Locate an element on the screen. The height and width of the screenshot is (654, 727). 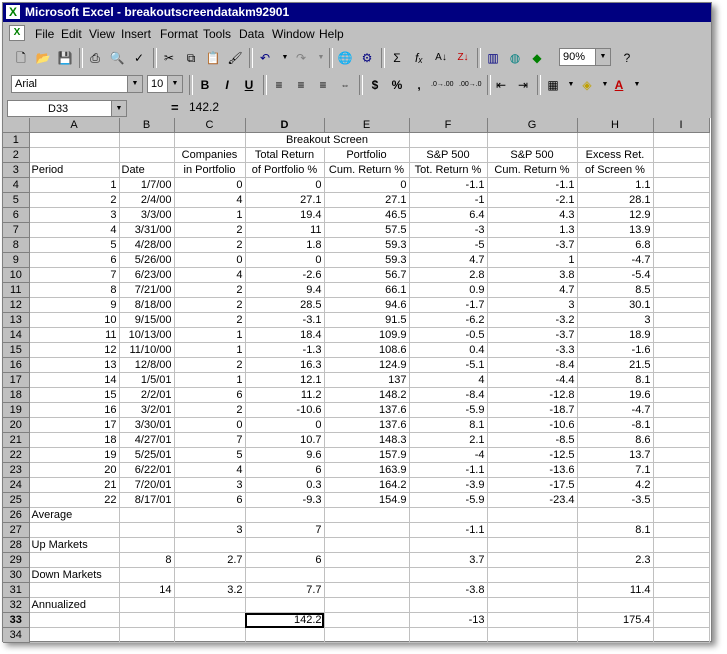
cell-A17: 14 is located at coordinates (74, 380).